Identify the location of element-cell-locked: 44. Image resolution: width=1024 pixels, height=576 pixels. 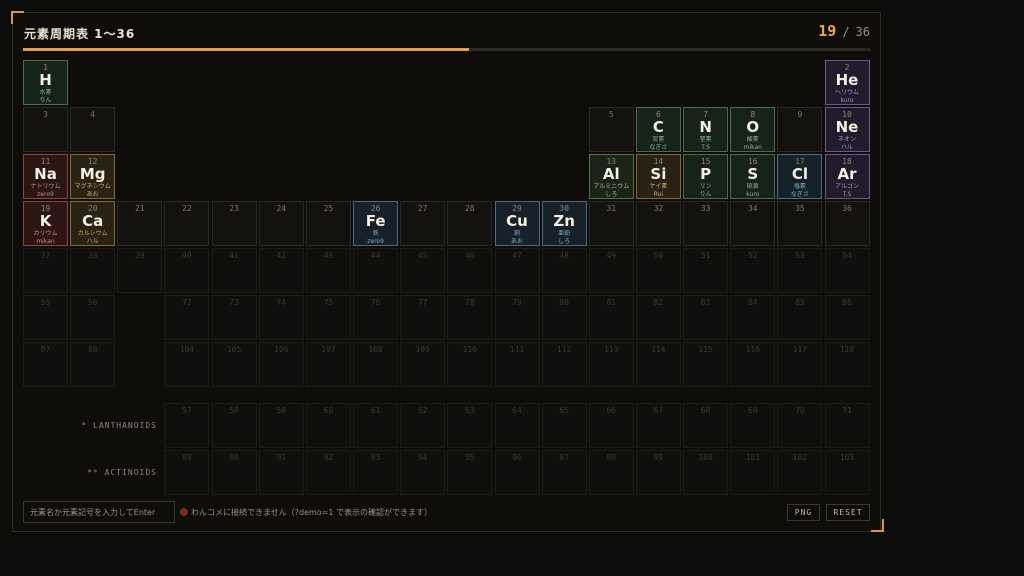
(376, 270).